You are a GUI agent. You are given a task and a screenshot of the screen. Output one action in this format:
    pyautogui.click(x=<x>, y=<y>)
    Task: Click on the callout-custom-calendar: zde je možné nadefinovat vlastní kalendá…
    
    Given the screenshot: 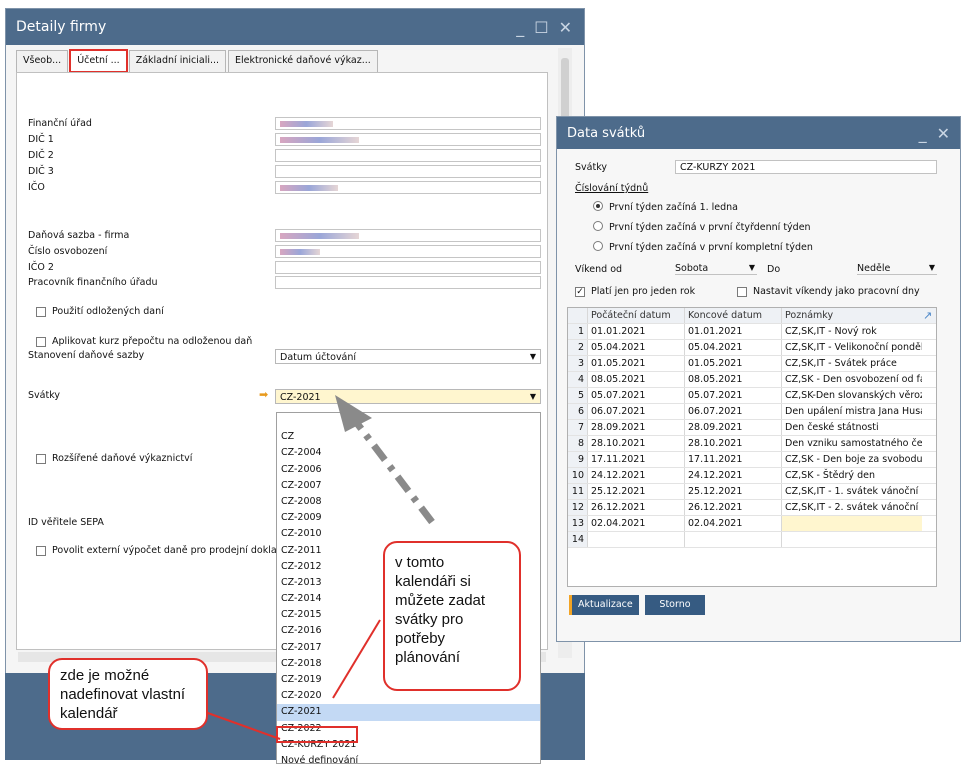 What is the action you would take?
    pyautogui.click(x=128, y=694)
    